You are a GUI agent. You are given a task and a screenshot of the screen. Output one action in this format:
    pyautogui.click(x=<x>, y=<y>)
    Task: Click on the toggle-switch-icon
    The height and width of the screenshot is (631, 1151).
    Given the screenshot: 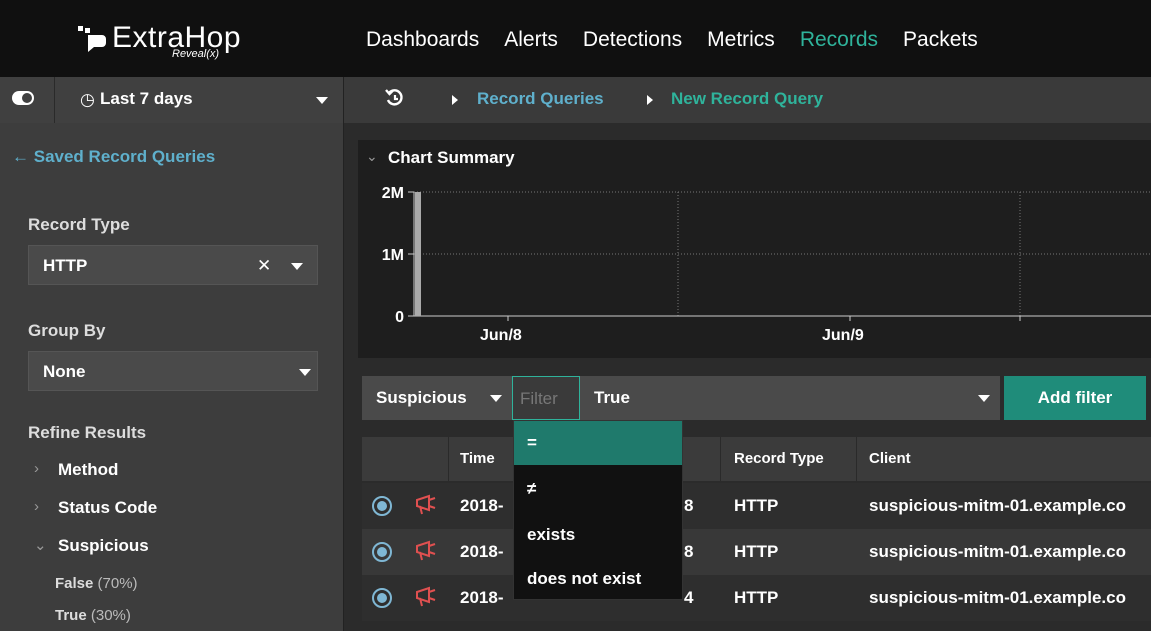 What is the action you would take?
    pyautogui.click(x=23, y=98)
    